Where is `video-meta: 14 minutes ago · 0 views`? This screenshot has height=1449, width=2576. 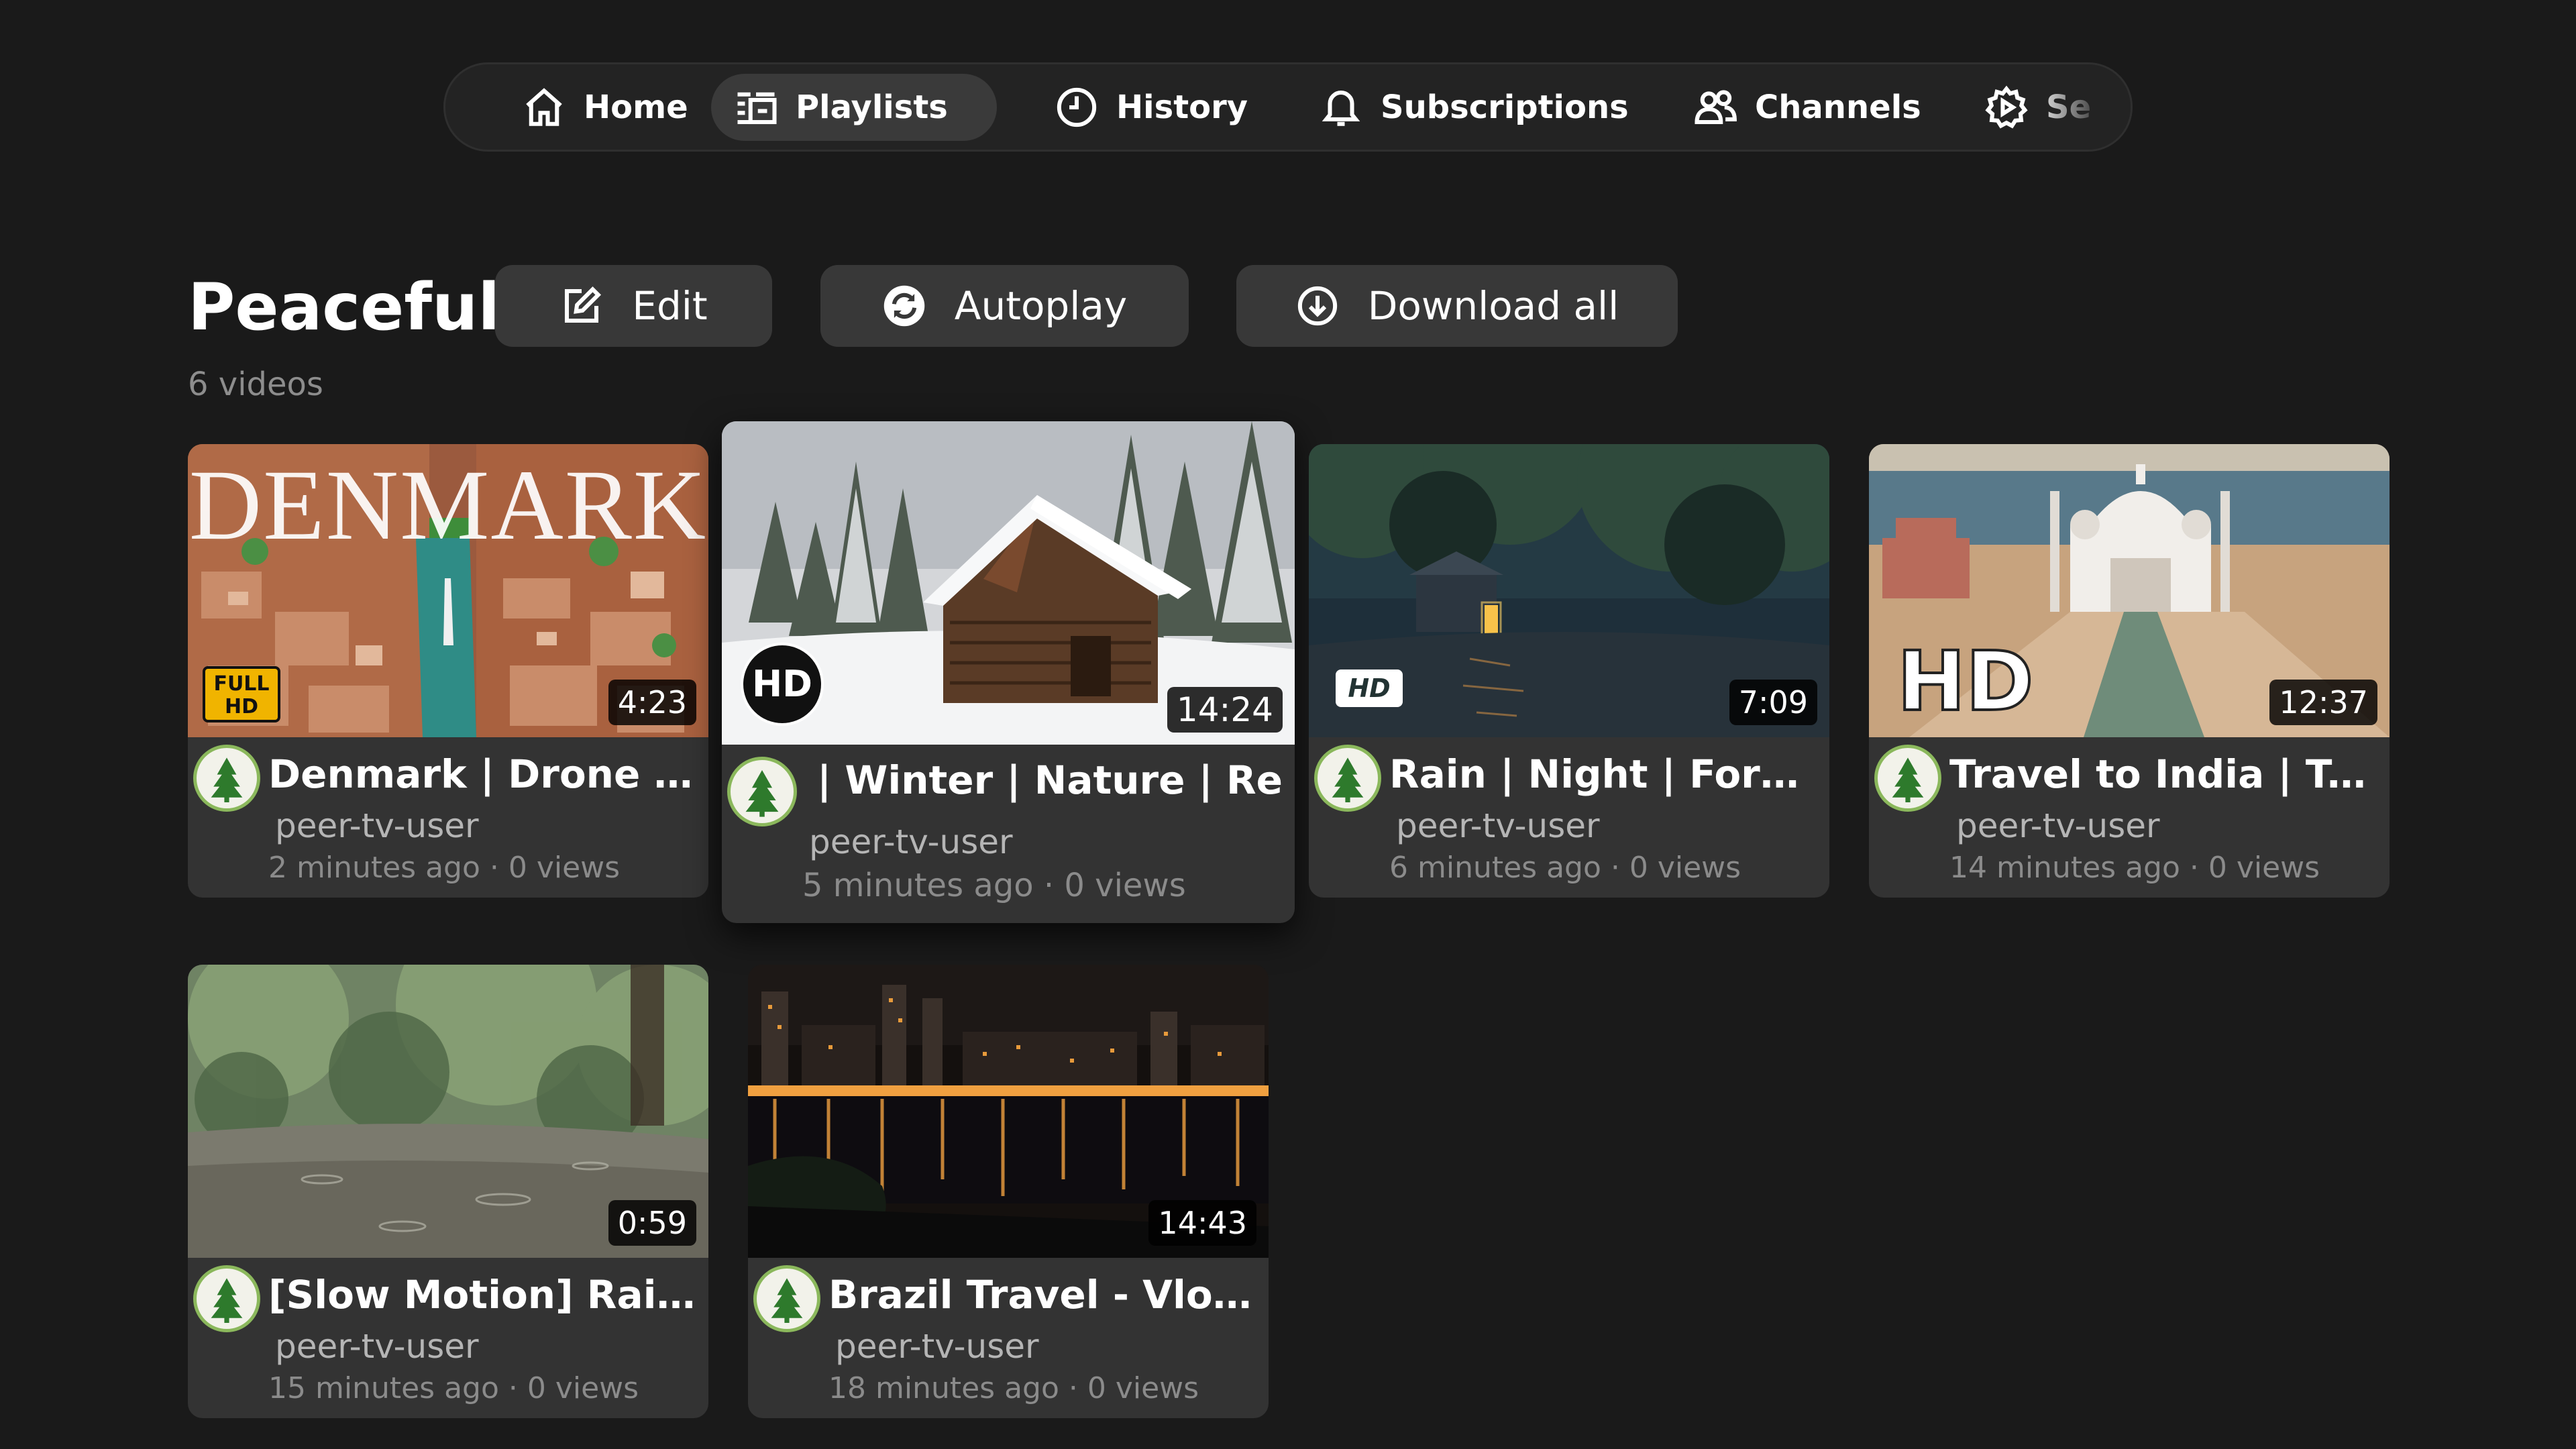 video-meta: 14 minutes ago · 0 views is located at coordinates (2134, 868).